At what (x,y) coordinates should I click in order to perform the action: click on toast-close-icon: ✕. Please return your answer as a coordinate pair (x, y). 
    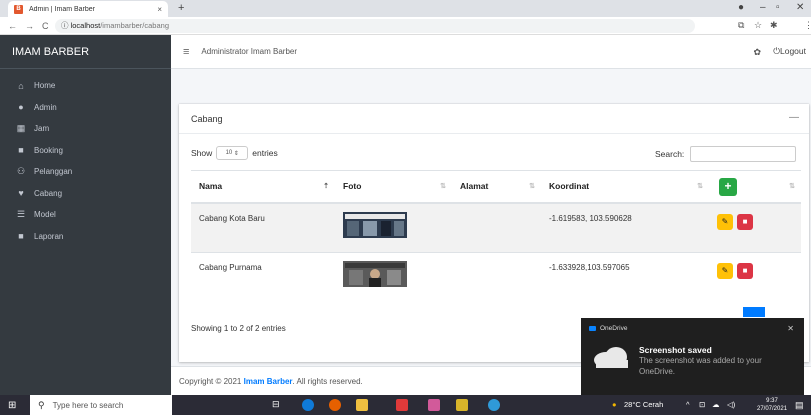
    Looking at the image, I should click on (790, 328).